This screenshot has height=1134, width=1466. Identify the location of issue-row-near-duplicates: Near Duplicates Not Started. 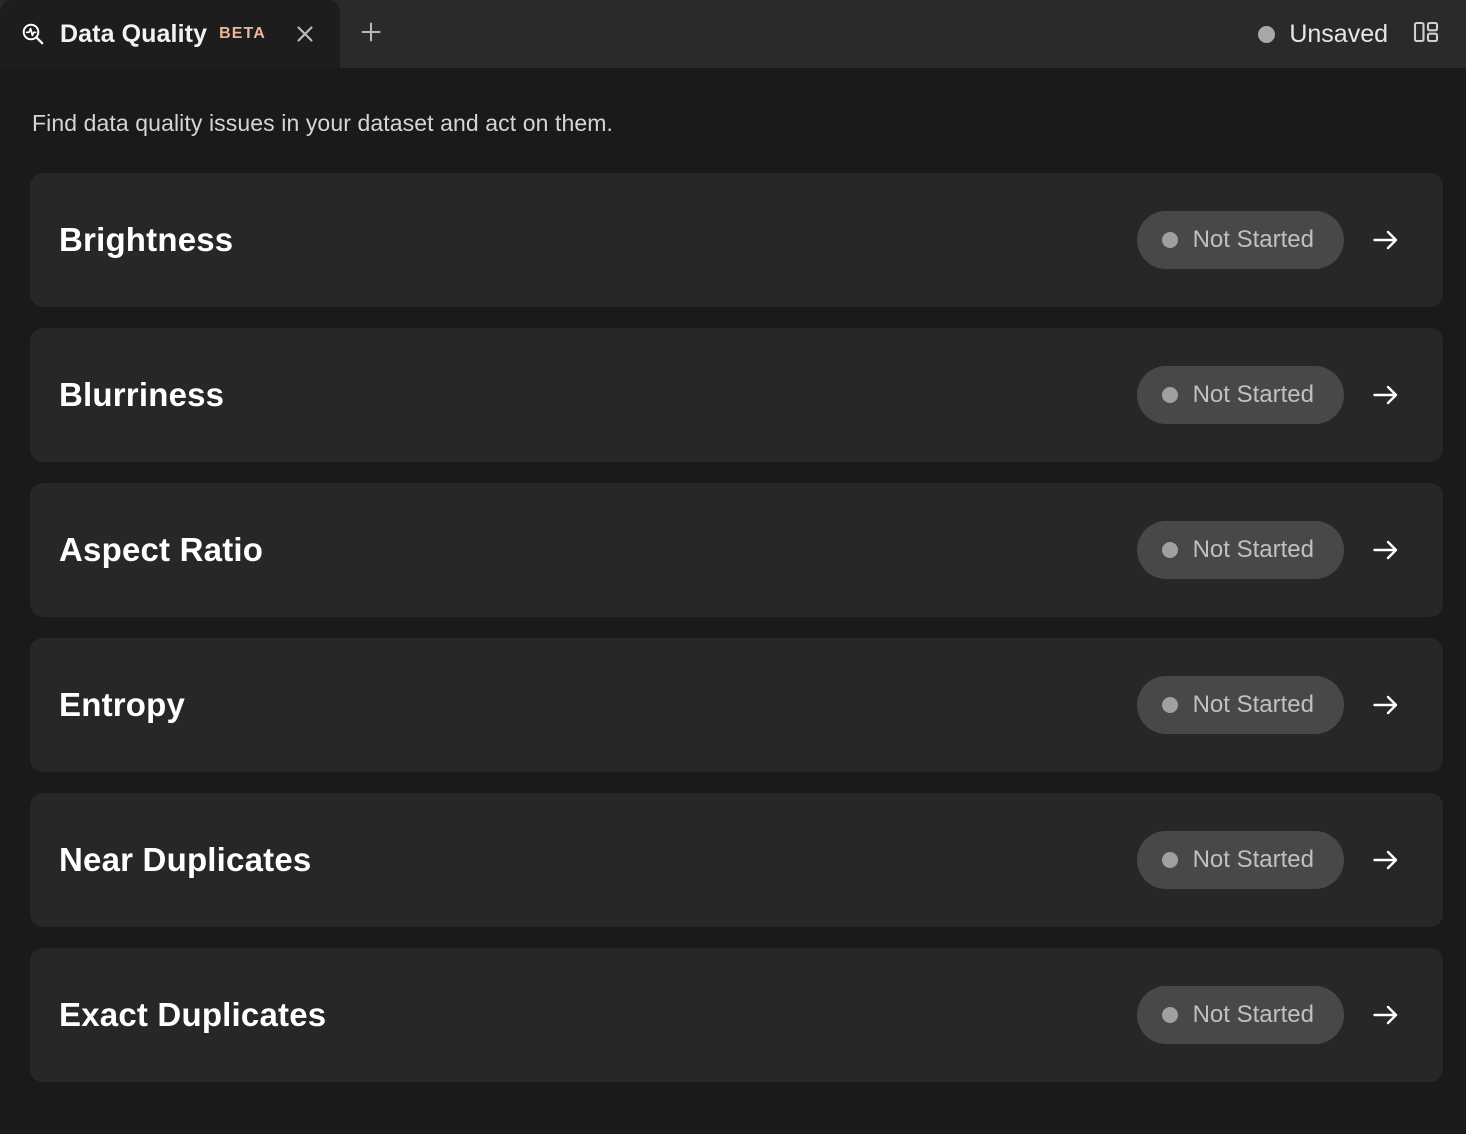
(736, 860).